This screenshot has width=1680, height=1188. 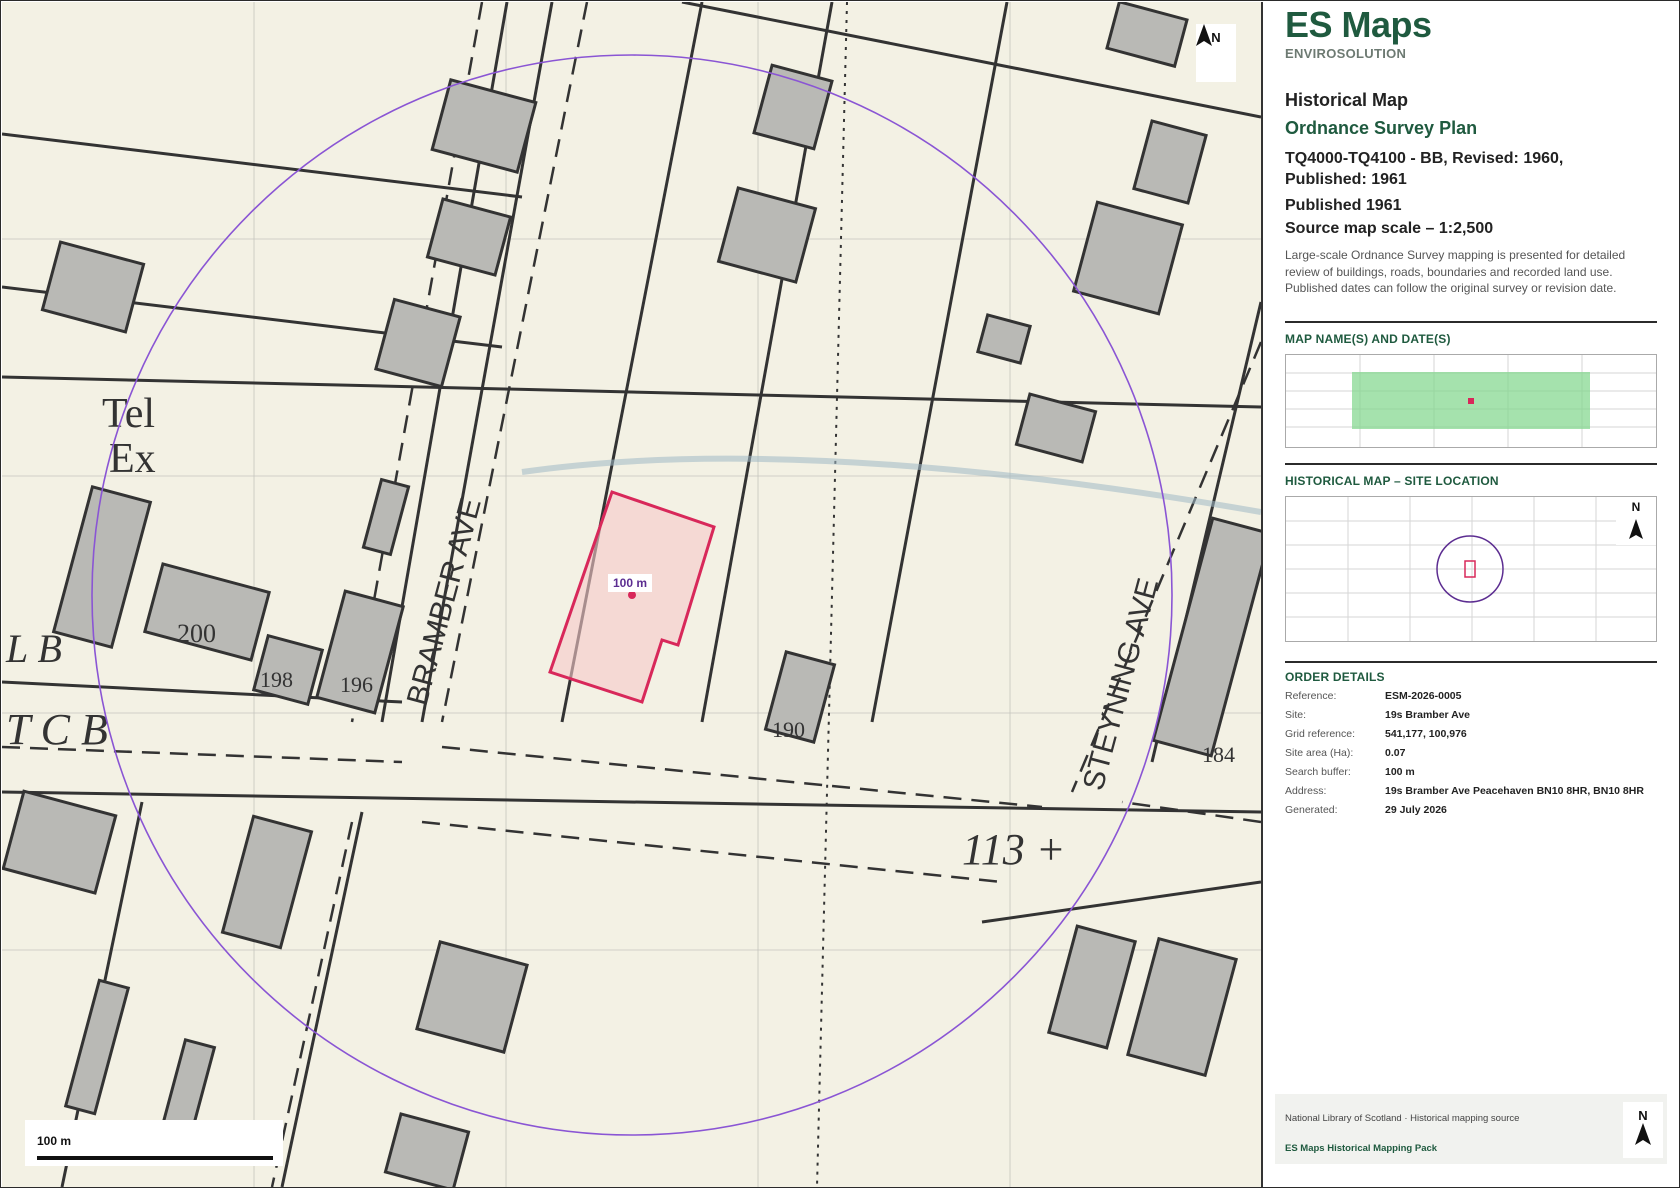 I want to click on svg-text: Ex, so click(x=132, y=459).